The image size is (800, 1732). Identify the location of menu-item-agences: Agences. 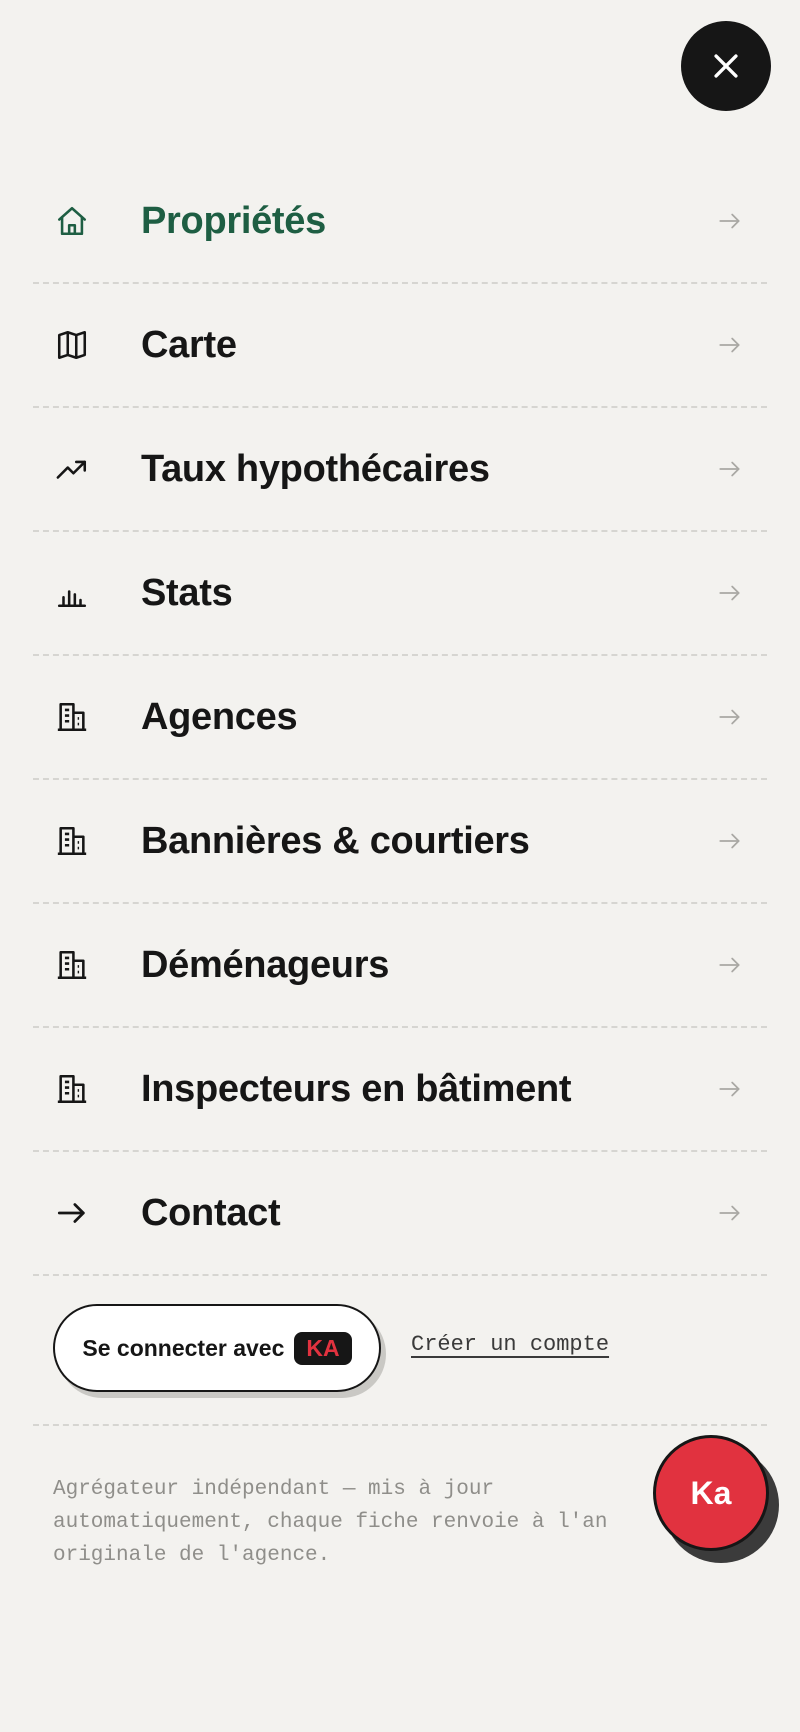
(400, 718).